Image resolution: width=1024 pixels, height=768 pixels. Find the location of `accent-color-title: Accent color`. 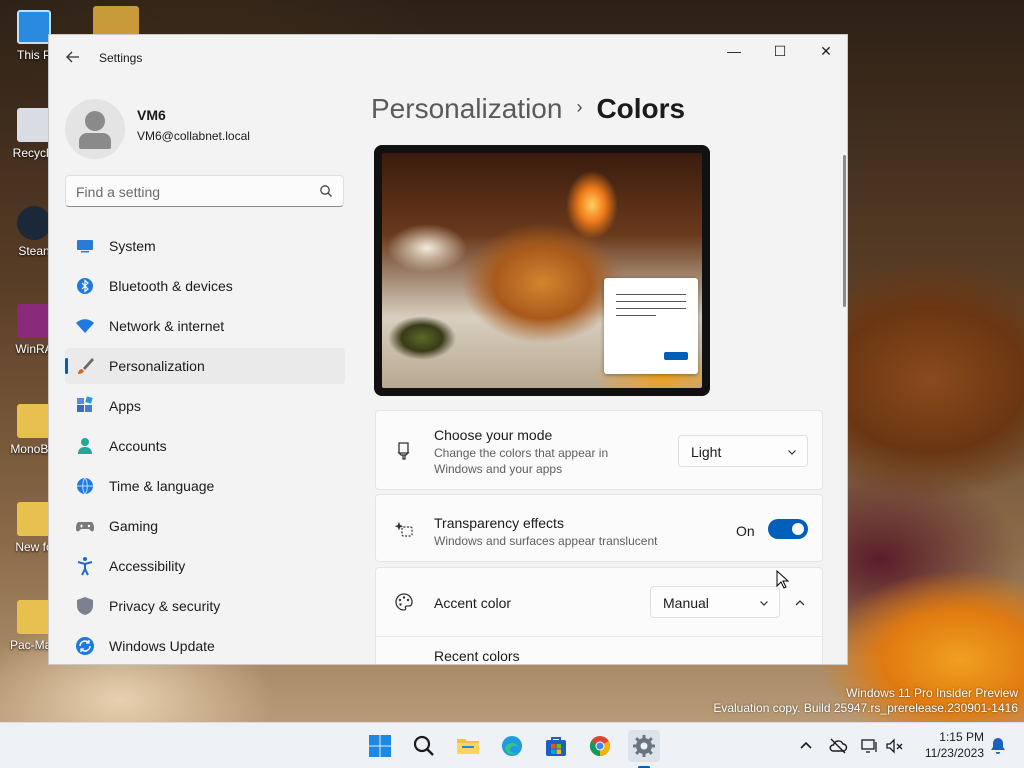

accent-color-title: Accent color is located at coordinates (473, 603).